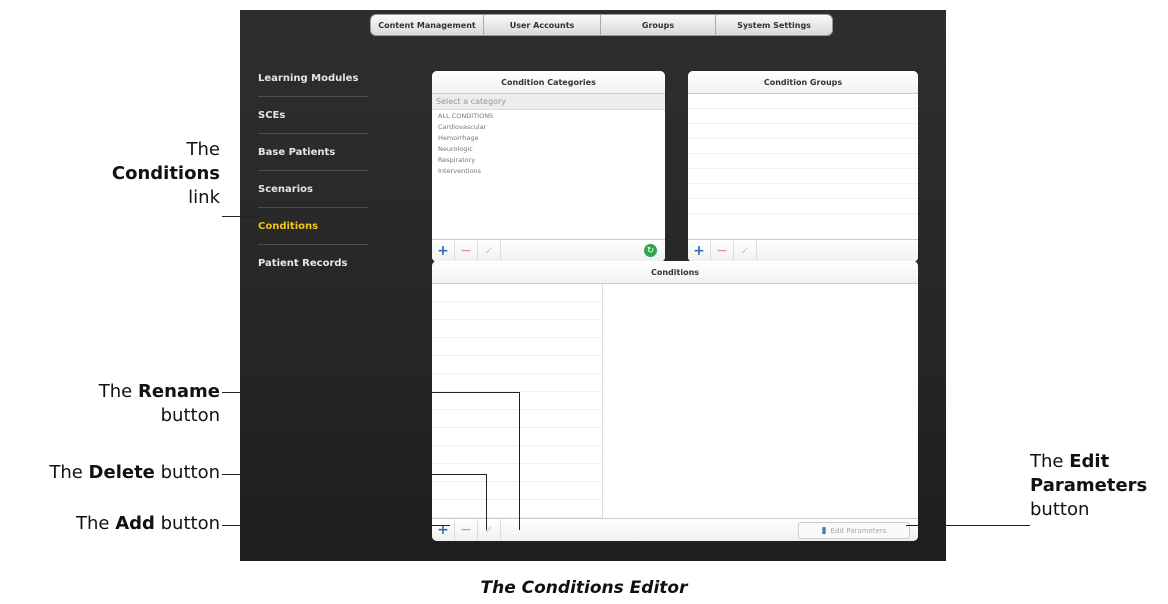 The image size is (1168, 604). Describe the element at coordinates (1089, 485) in the screenshot. I see `callout-edit-parameters: The Edit Parameters button` at that location.